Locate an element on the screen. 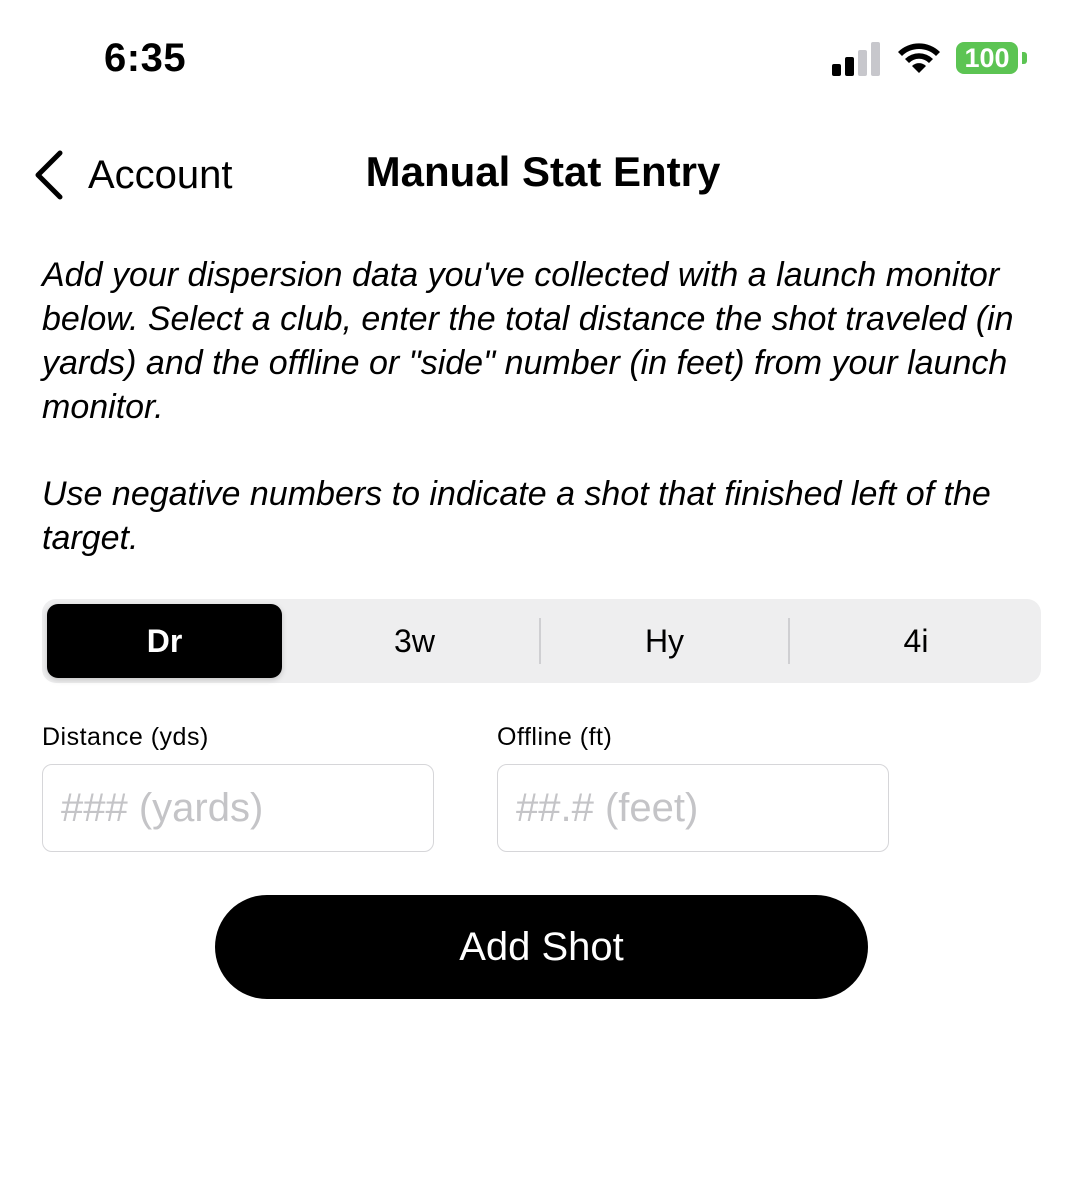  status-icons: 100 is located at coordinates (932, 60).